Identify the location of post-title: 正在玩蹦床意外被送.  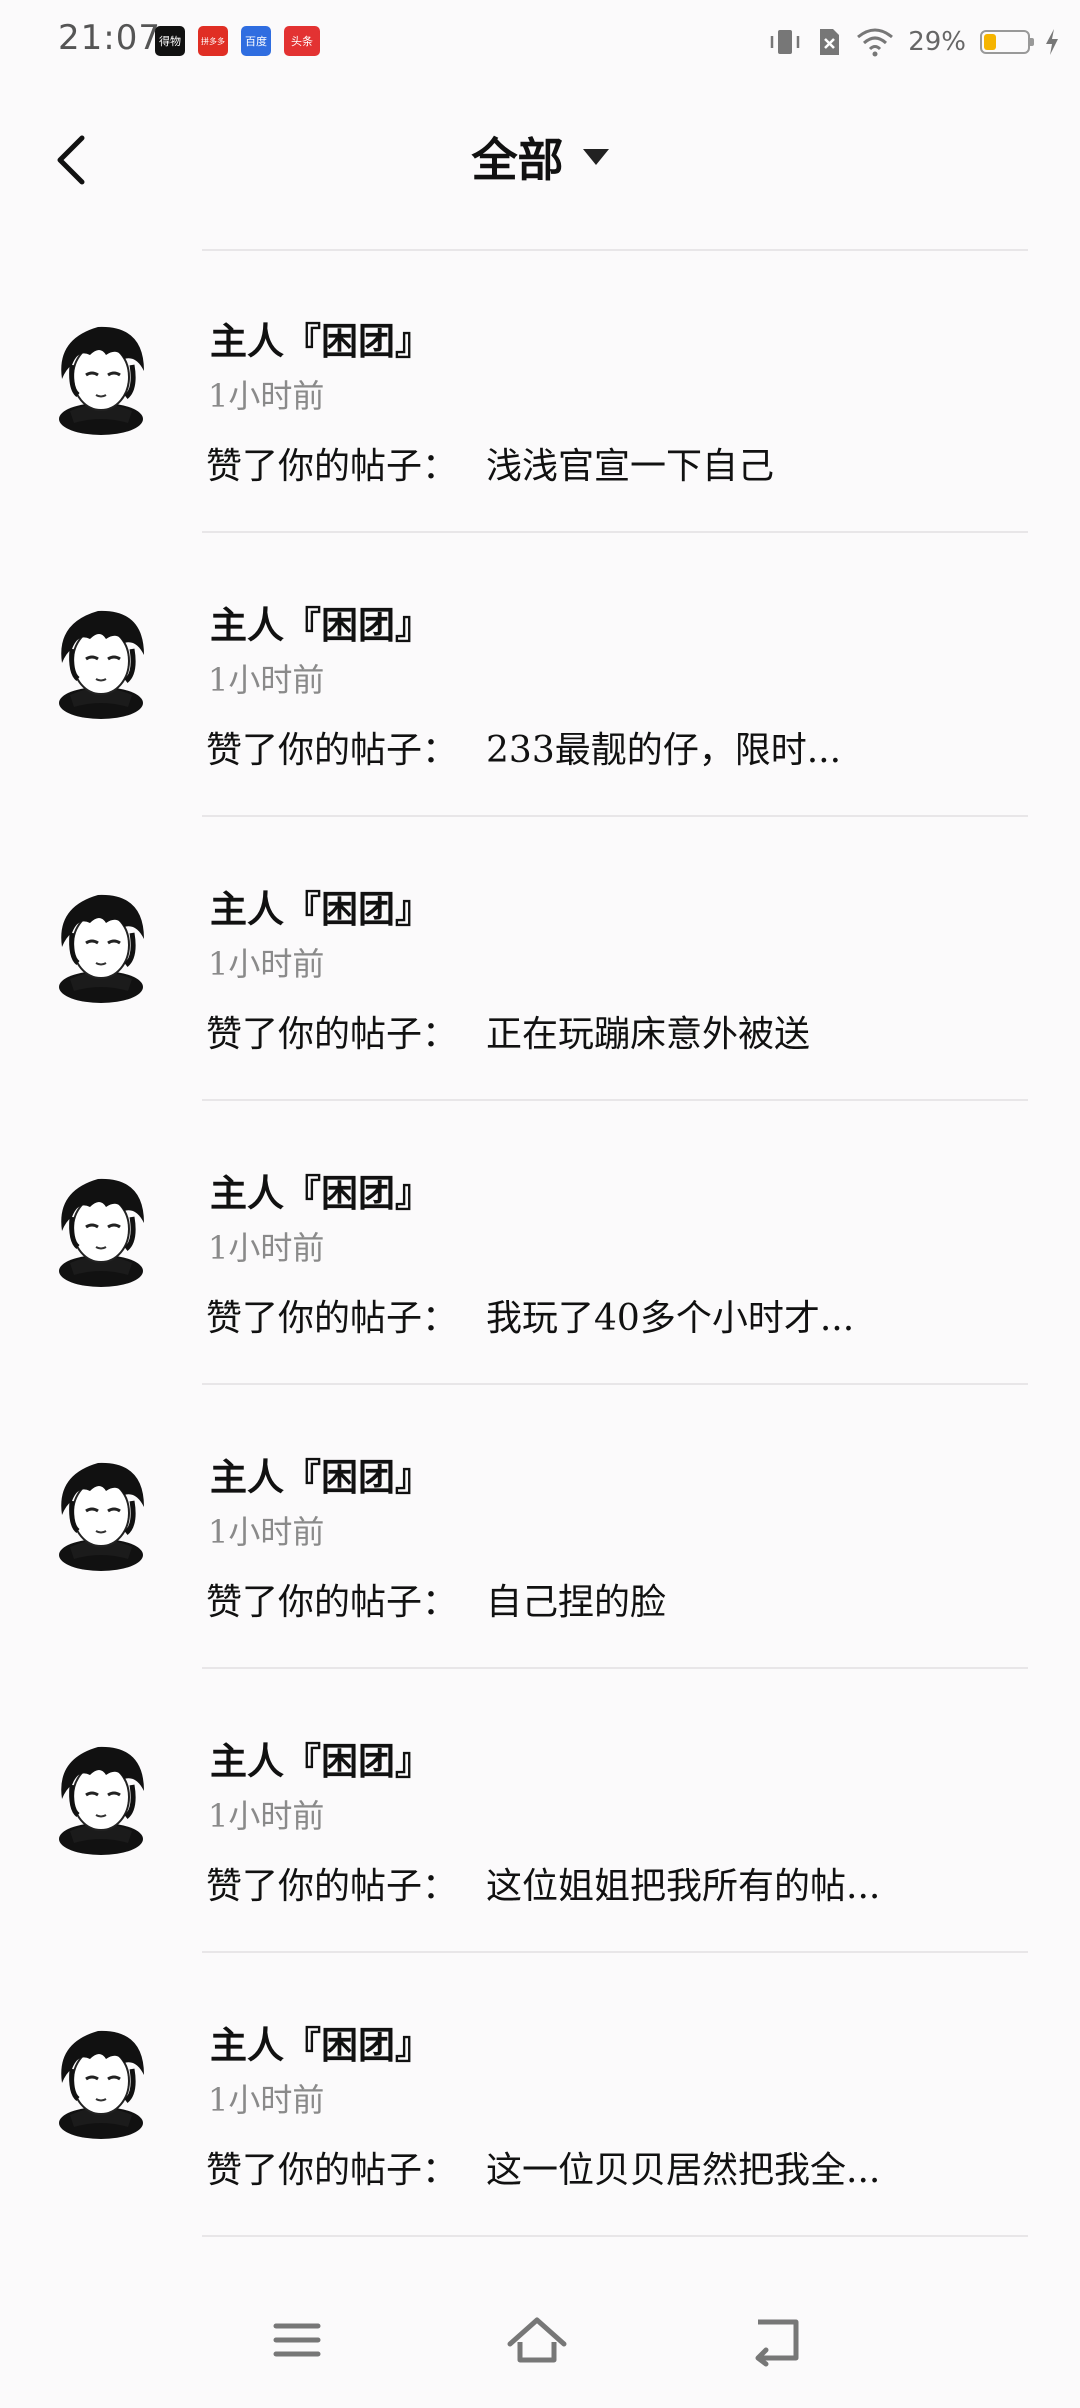
(648, 1034).